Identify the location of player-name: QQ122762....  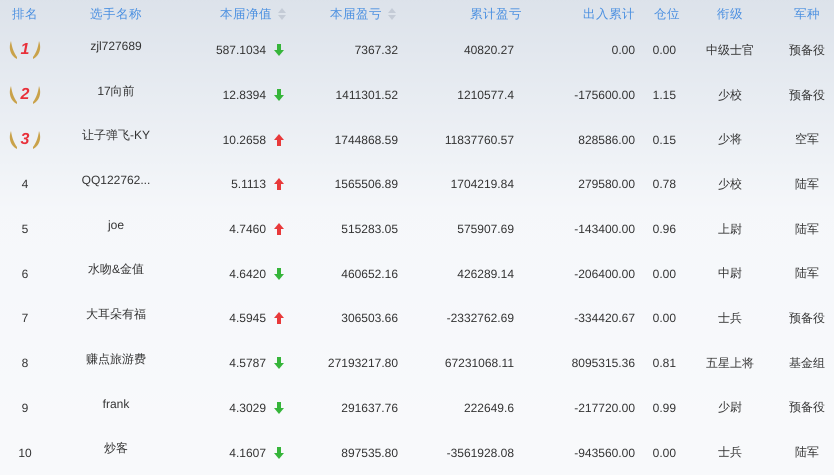
(116, 180).